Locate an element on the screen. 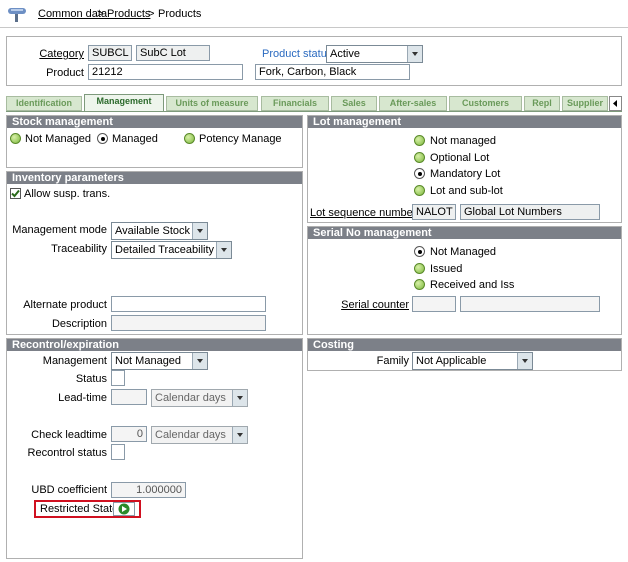 The image size is (628, 562). category-code-field: SUBCL is located at coordinates (110, 53).